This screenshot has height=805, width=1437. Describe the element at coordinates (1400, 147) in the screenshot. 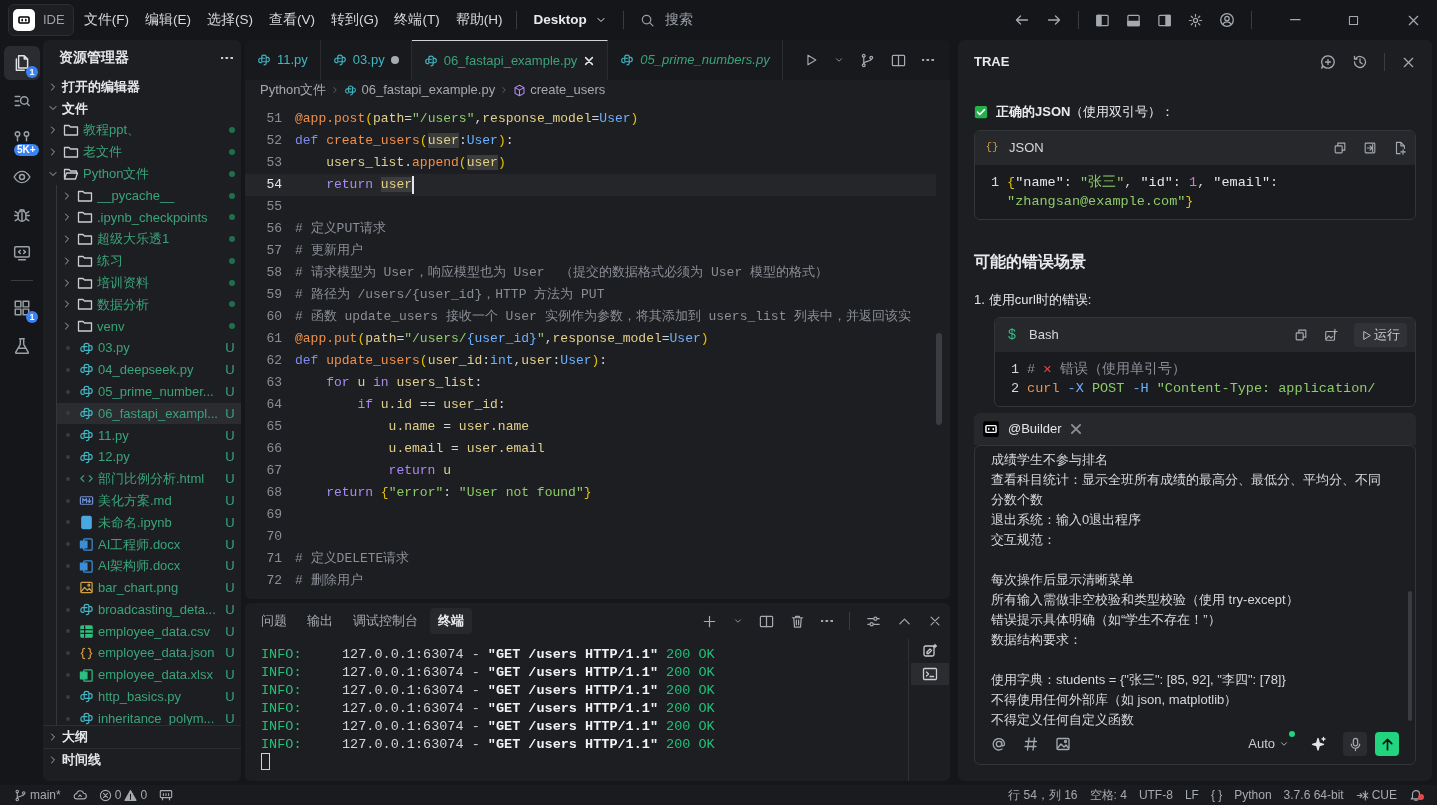

I see `new-file-button` at that location.